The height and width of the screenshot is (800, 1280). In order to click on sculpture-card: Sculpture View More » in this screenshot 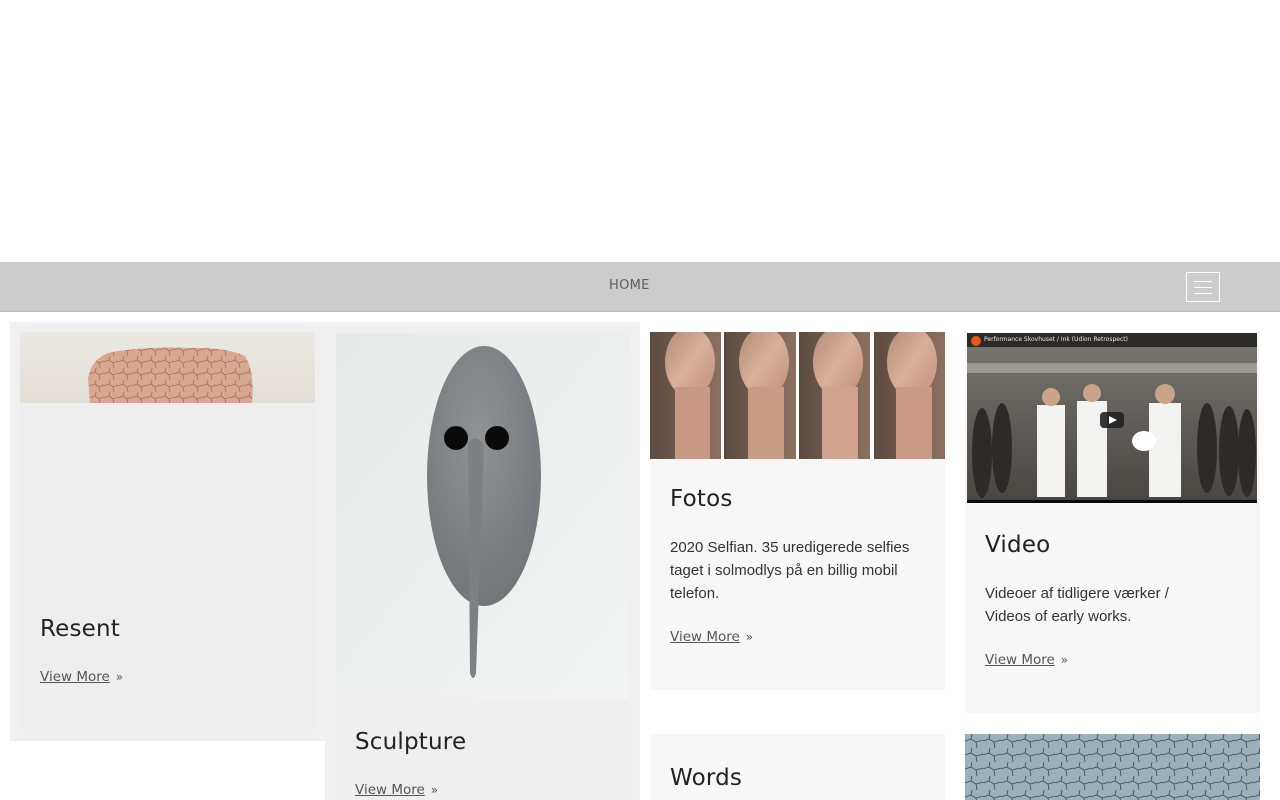, I will do `click(482, 566)`.